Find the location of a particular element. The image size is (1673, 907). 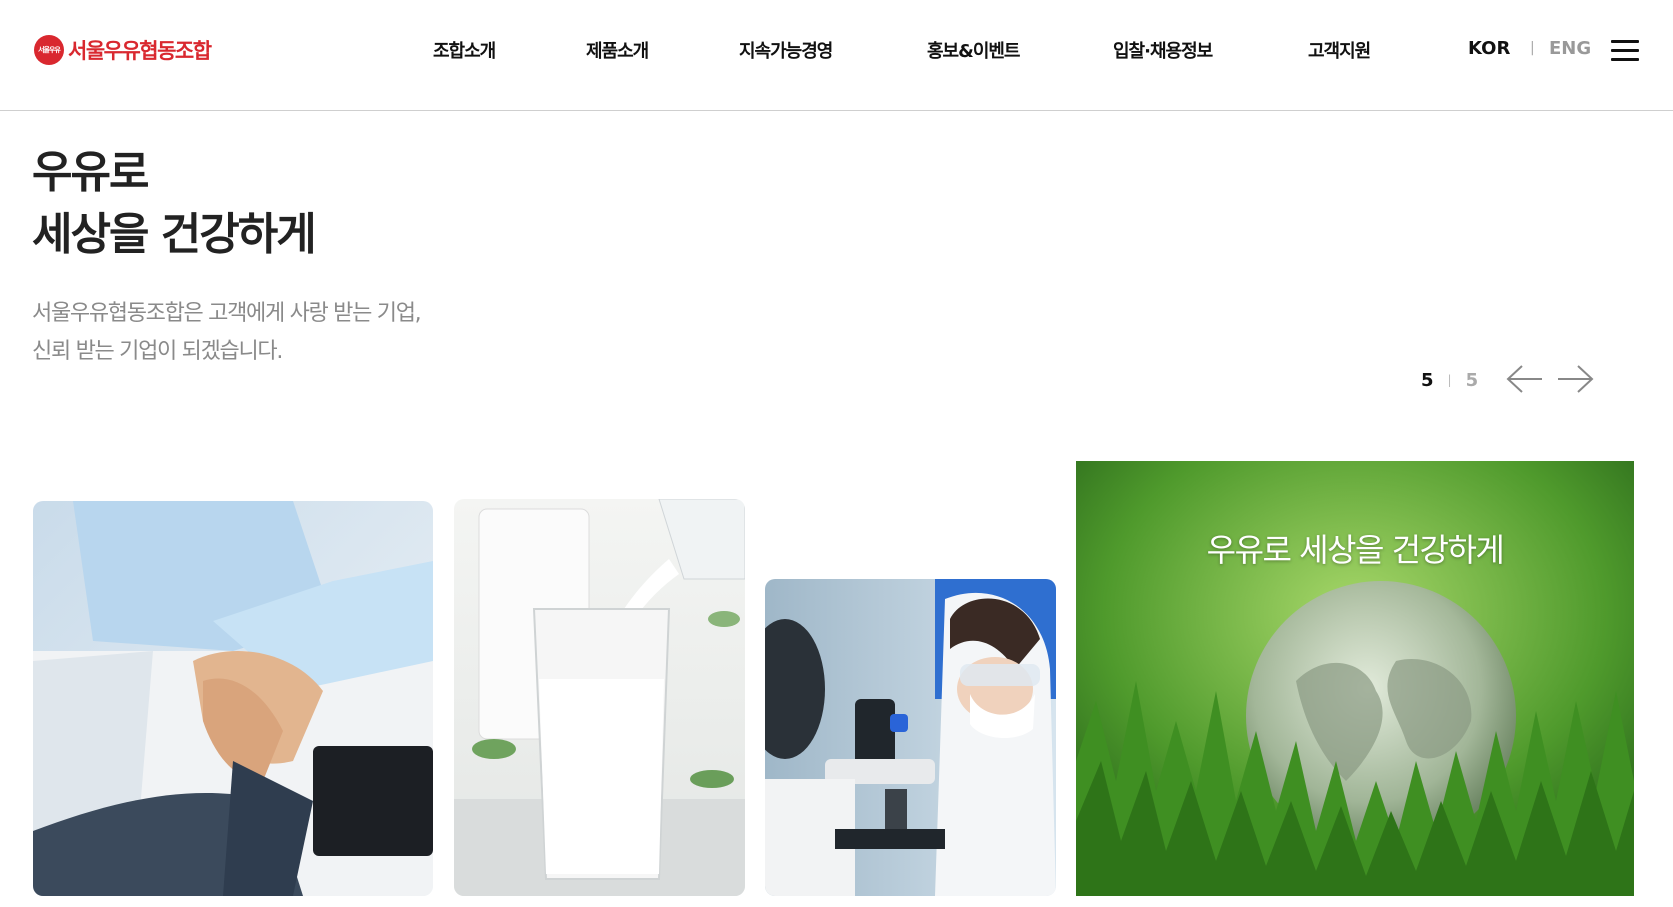

nav-item-support: 고객지원 is located at coordinates (1339, 50).